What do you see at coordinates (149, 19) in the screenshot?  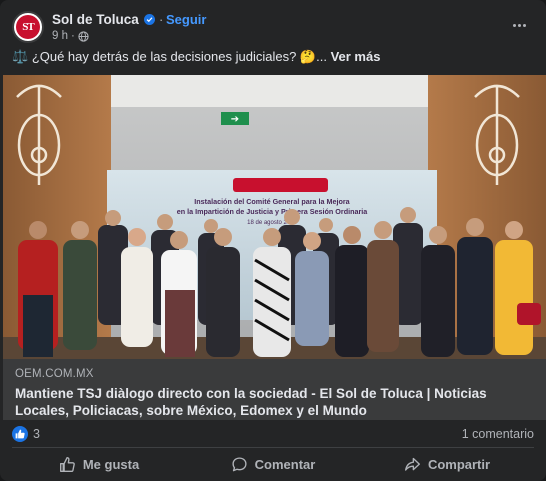 I see `verified-badge-icon` at bounding box center [149, 19].